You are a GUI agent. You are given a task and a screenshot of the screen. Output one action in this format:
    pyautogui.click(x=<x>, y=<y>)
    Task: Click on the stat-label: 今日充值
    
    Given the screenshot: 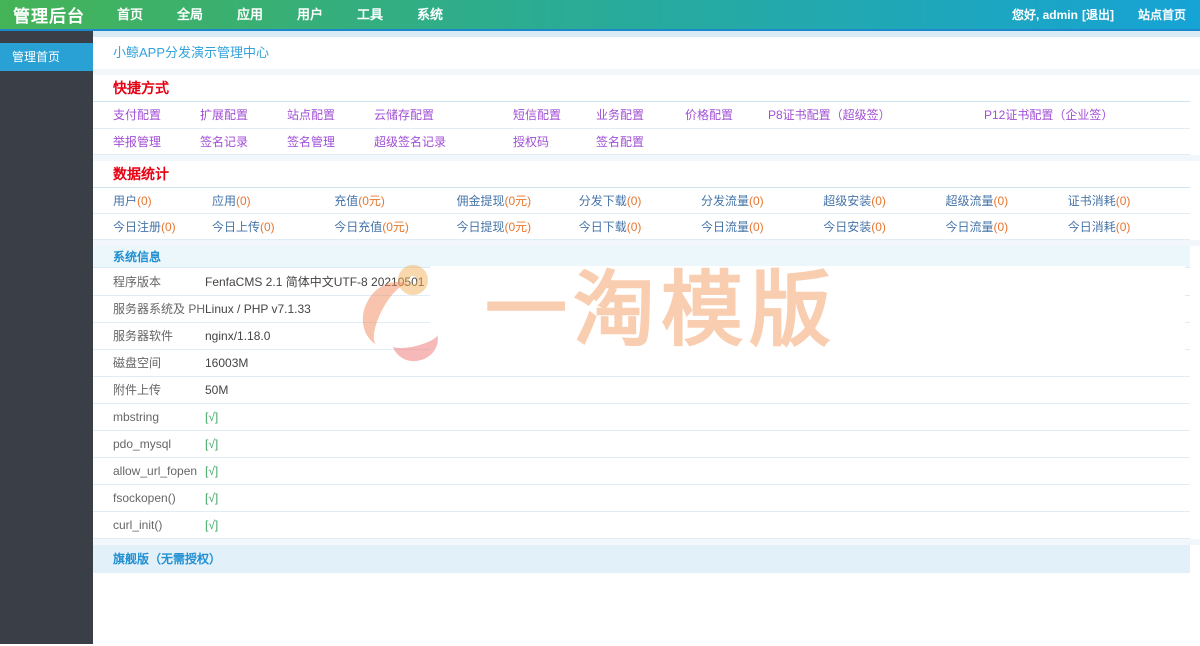 What is the action you would take?
    pyautogui.click(x=358, y=227)
    